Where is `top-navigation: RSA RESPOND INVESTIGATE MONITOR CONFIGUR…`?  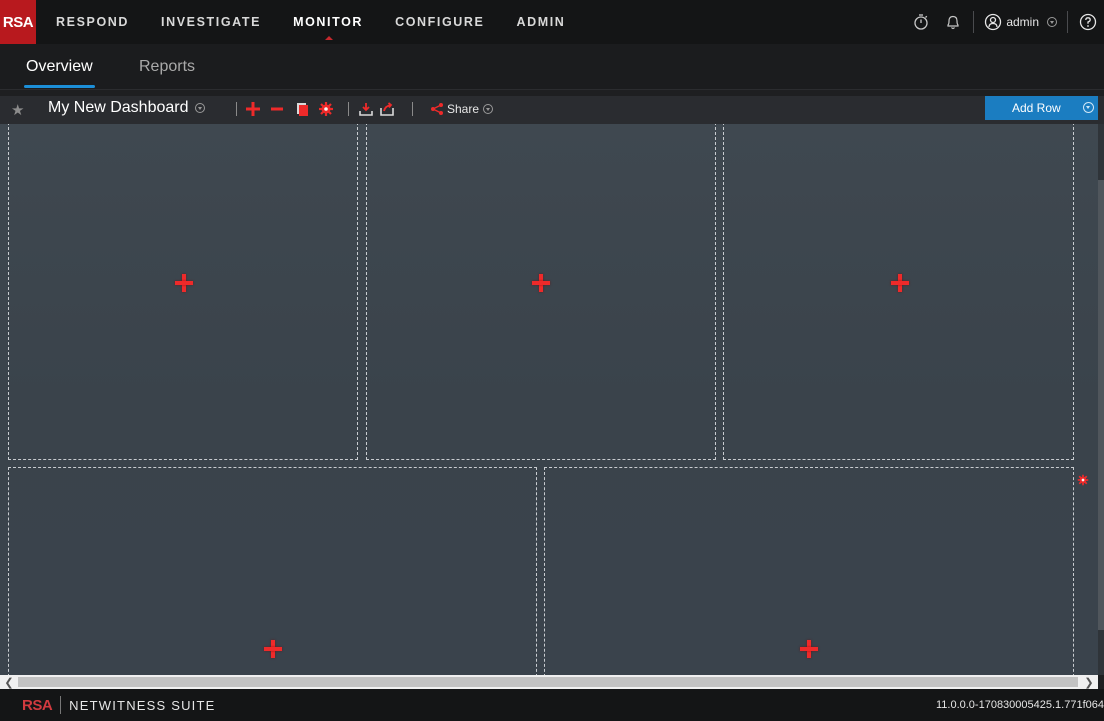 top-navigation: RSA RESPOND INVESTIGATE MONITOR CONFIGUR… is located at coordinates (552, 22).